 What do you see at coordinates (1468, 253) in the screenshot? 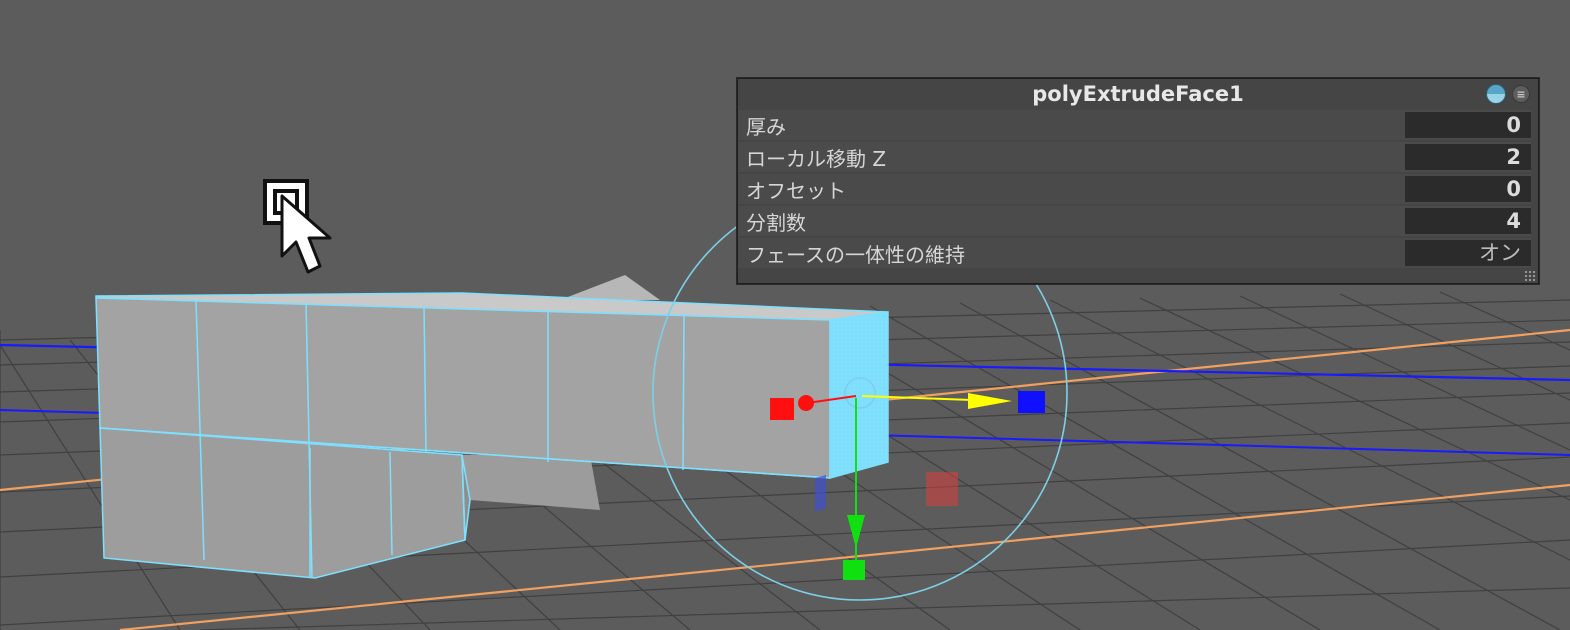
I see `attribute-value-field: オン` at bounding box center [1468, 253].